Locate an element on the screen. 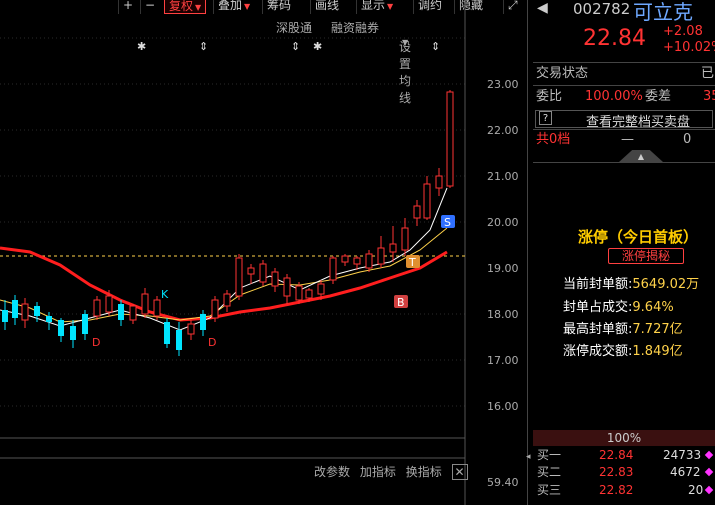  info-label: 当前封单额: is located at coordinates (598, 284).